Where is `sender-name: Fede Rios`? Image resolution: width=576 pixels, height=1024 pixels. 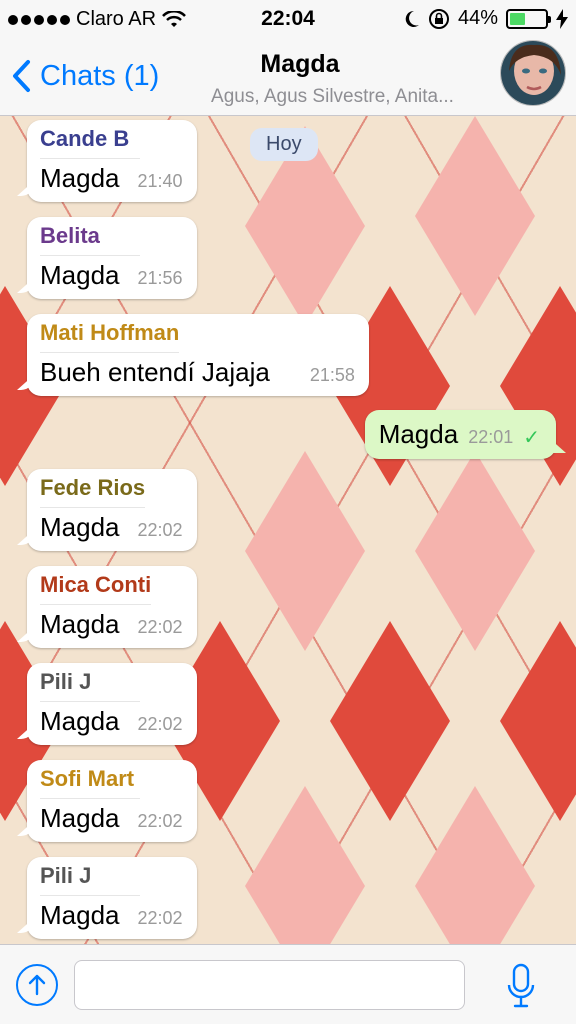 sender-name: Fede Rios is located at coordinates (93, 491).